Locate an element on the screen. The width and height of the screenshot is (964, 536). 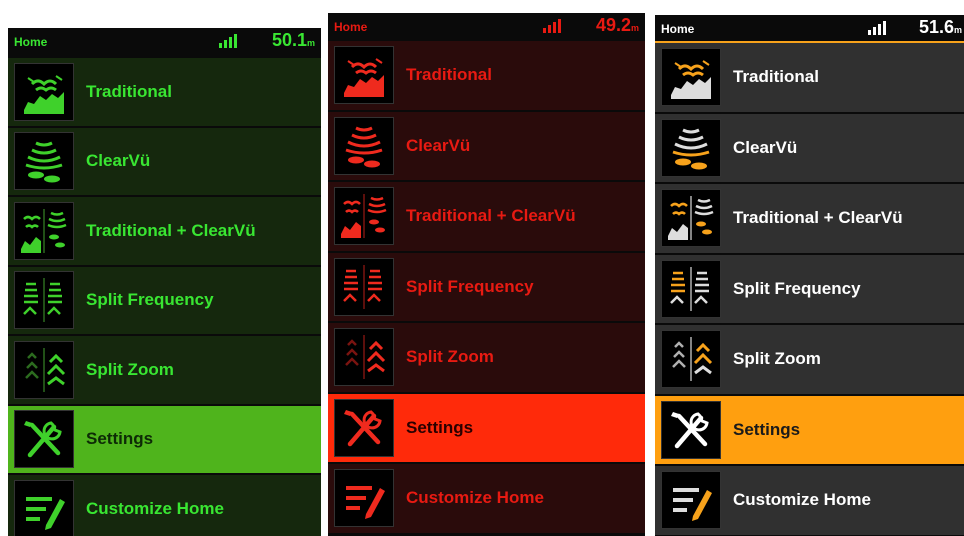
depth-readout: 49.2m is located at coordinates (617, 25).